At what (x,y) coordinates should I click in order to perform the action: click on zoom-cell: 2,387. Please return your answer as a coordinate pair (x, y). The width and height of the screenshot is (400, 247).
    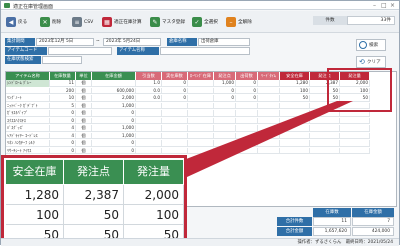
    Looking at the image, I should click on (94, 195).